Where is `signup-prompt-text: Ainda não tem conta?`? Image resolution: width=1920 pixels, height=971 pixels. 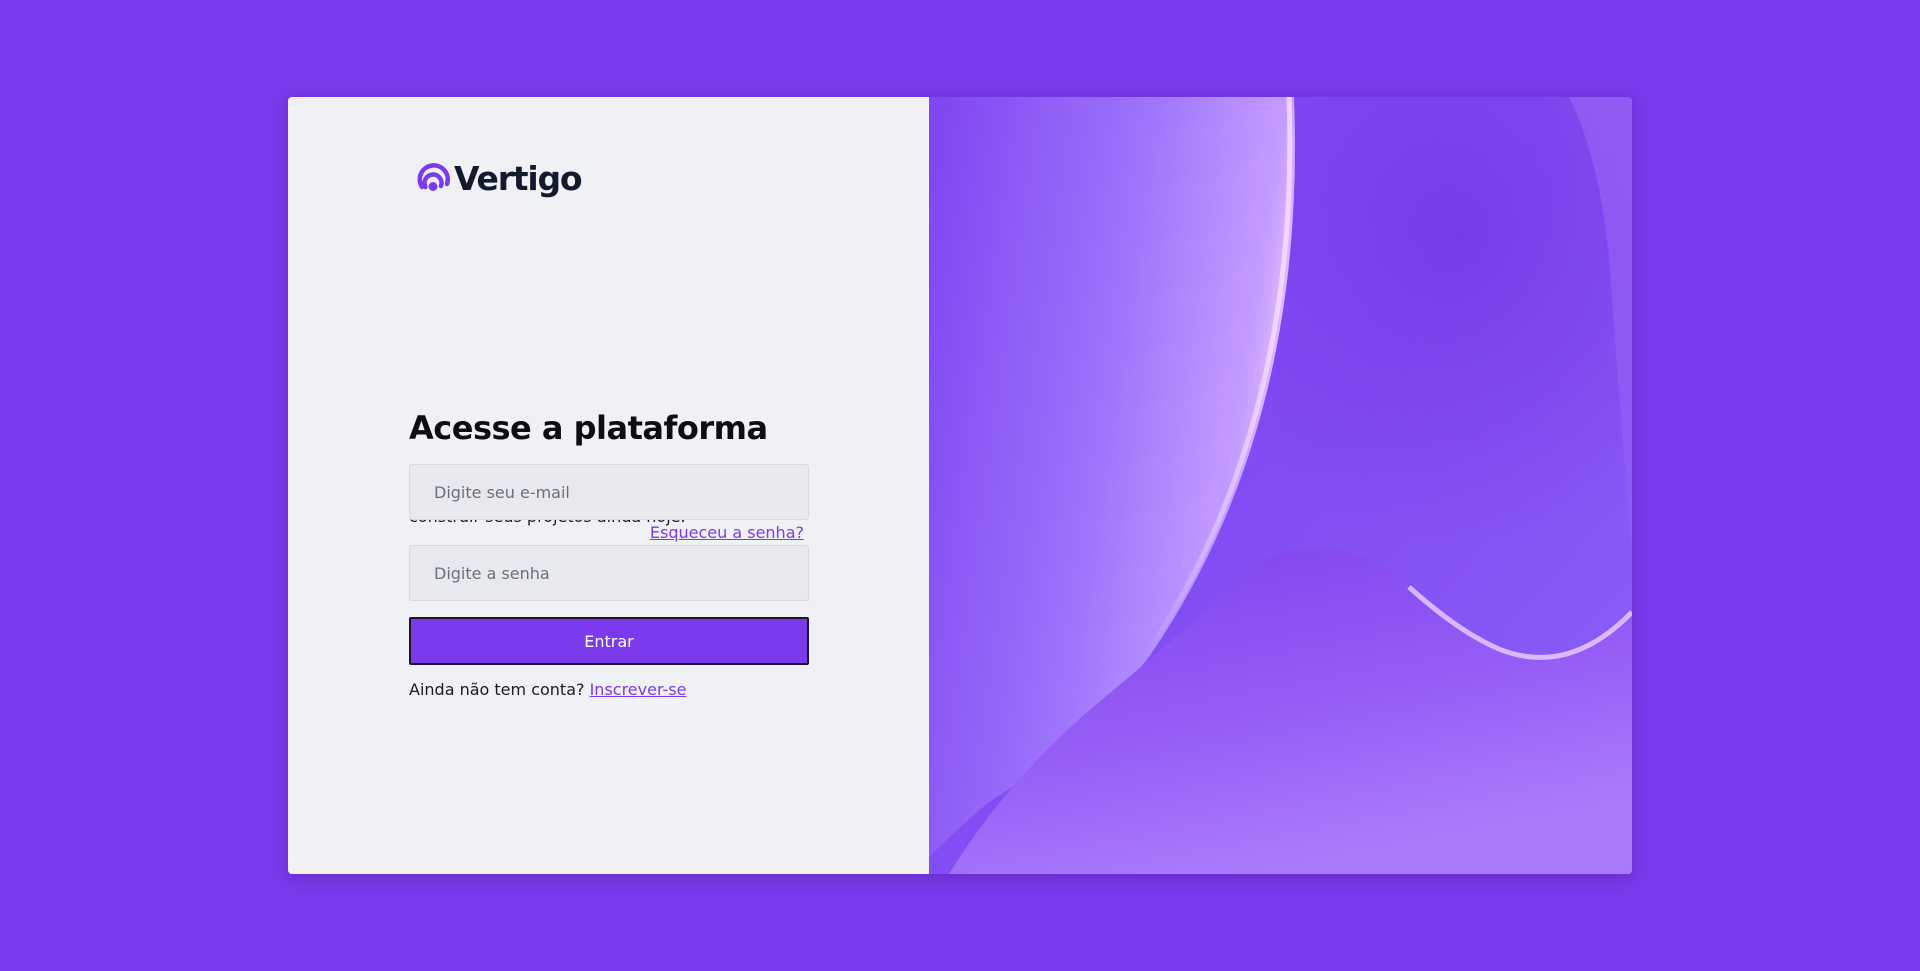 signup-prompt-text: Ainda não tem conta? is located at coordinates (497, 689).